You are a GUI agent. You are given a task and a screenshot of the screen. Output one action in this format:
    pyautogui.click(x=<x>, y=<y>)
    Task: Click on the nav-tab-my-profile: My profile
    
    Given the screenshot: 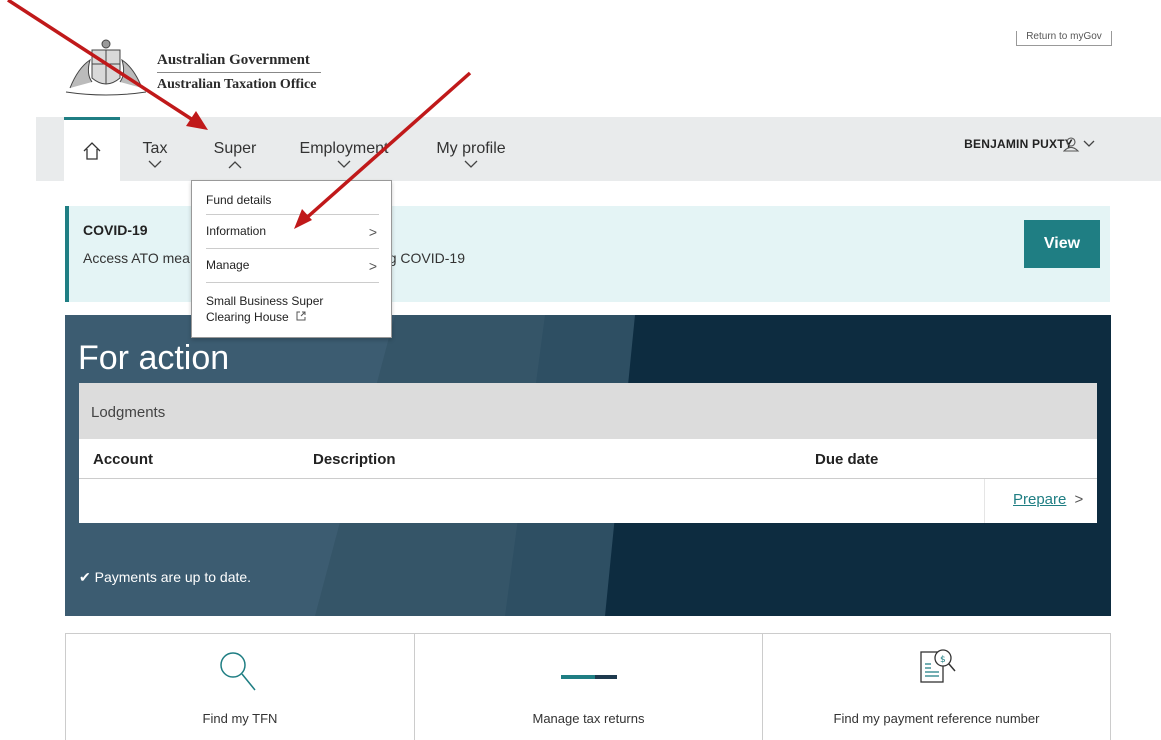 What is the action you would take?
    pyautogui.click(x=471, y=154)
    